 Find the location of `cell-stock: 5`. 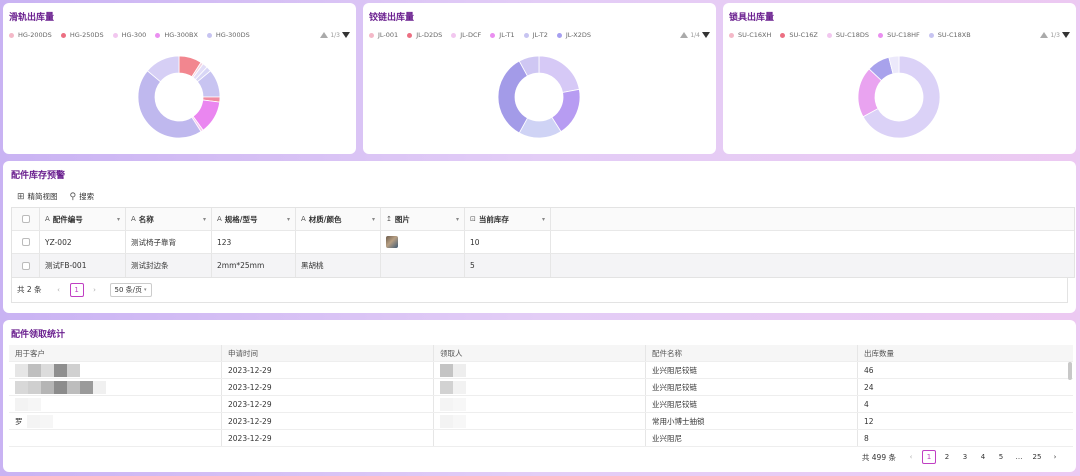

cell-stock: 5 is located at coordinates (508, 265).